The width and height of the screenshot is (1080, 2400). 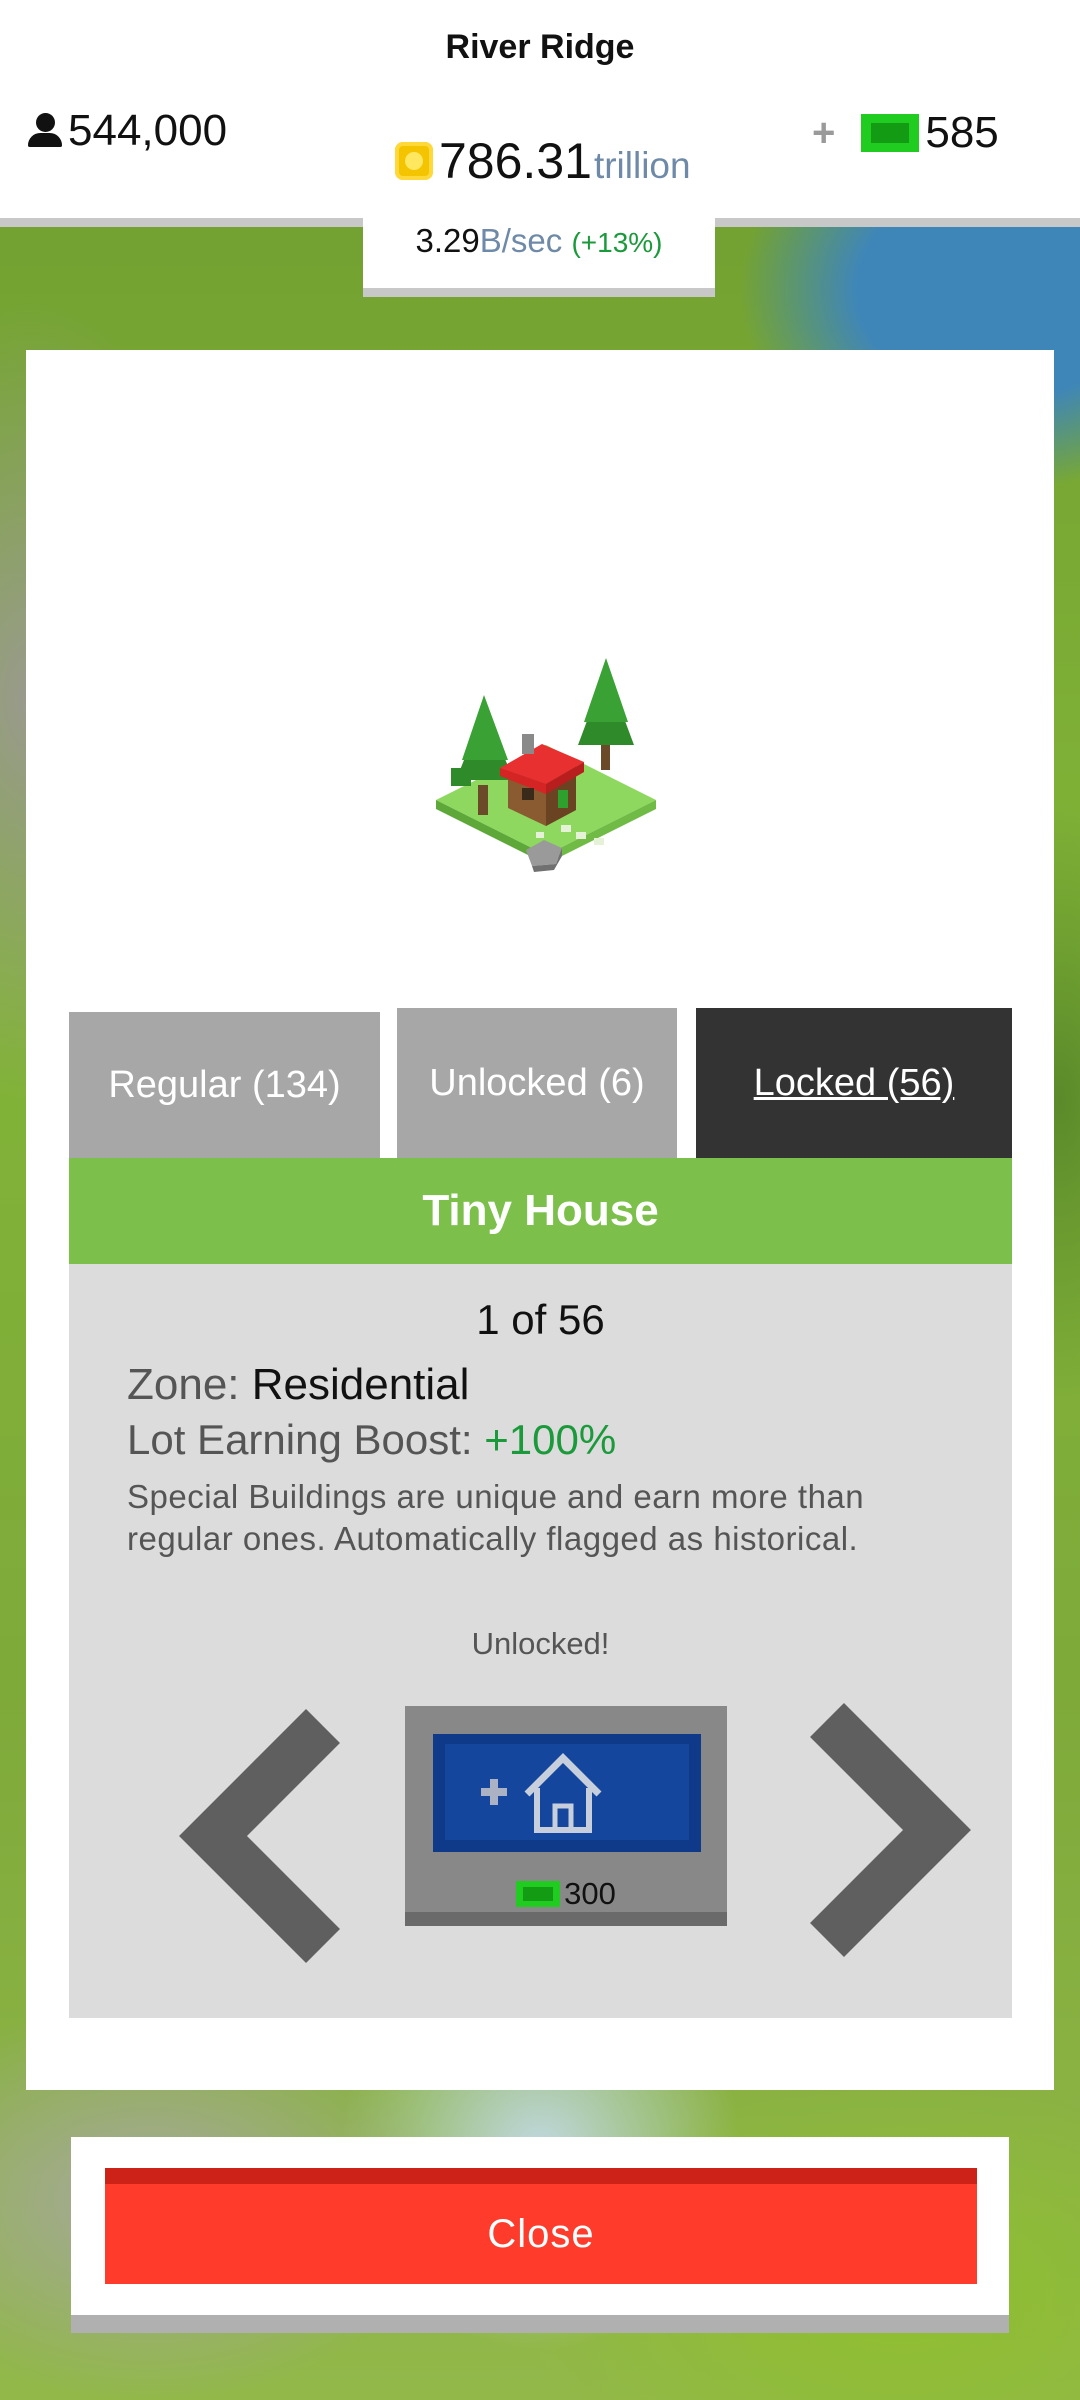 I want to click on zone-line: Zone: Residential, so click(x=298, y=1385).